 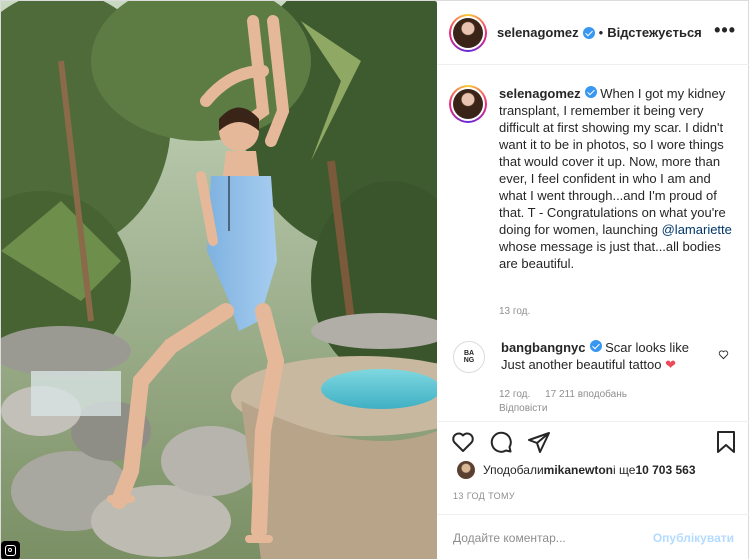 I want to click on bookmark-icon, so click(x=726, y=442).